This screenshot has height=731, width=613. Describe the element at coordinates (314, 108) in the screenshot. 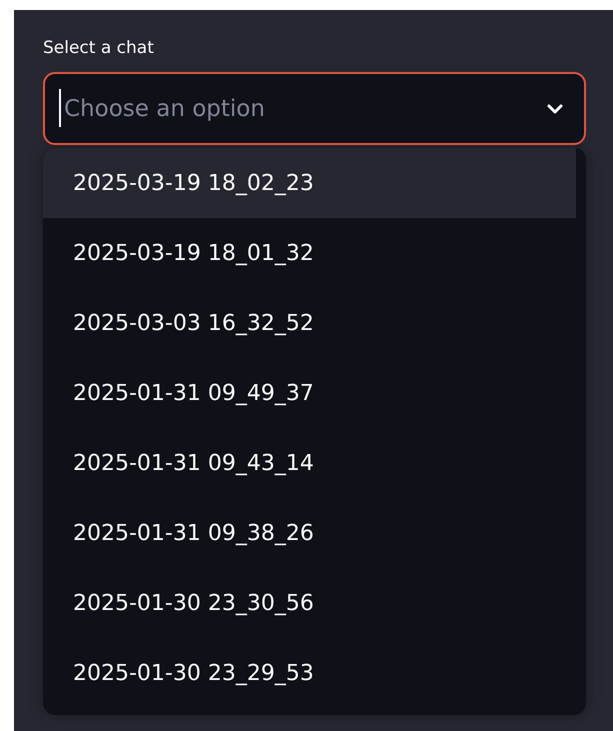

I see `select-field: Choose an option` at that location.